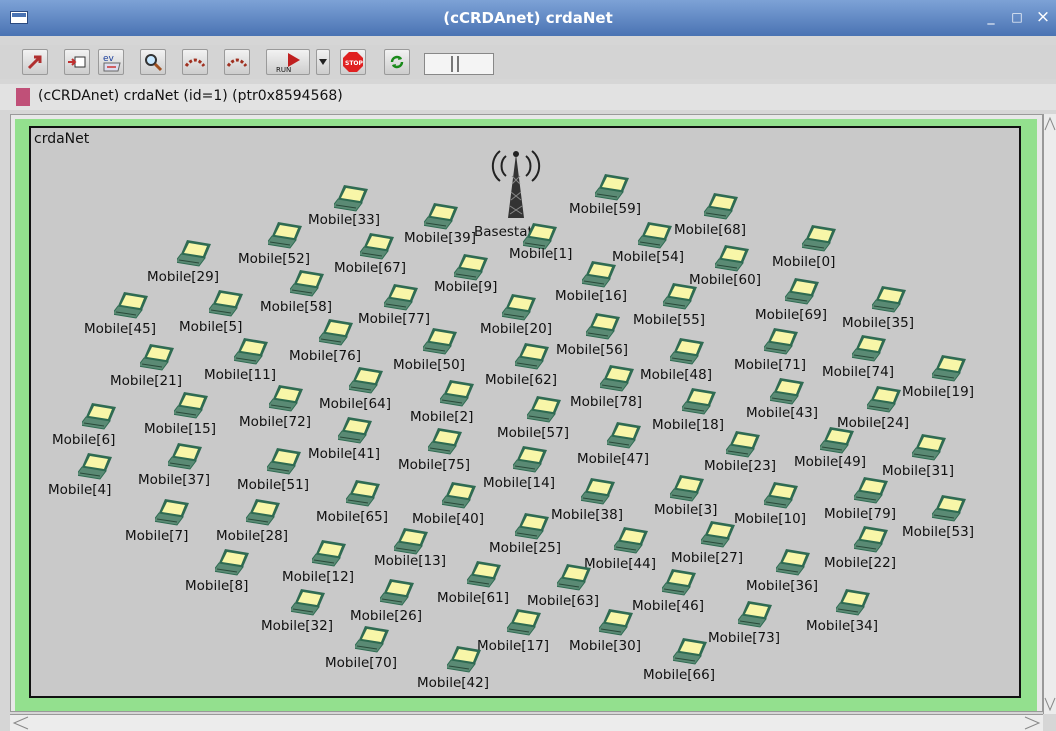 This screenshot has width=1056, height=731. Describe the element at coordinates (770, 504) in the screenshot. I see `mobile-node: Mobile[10]` at that location.